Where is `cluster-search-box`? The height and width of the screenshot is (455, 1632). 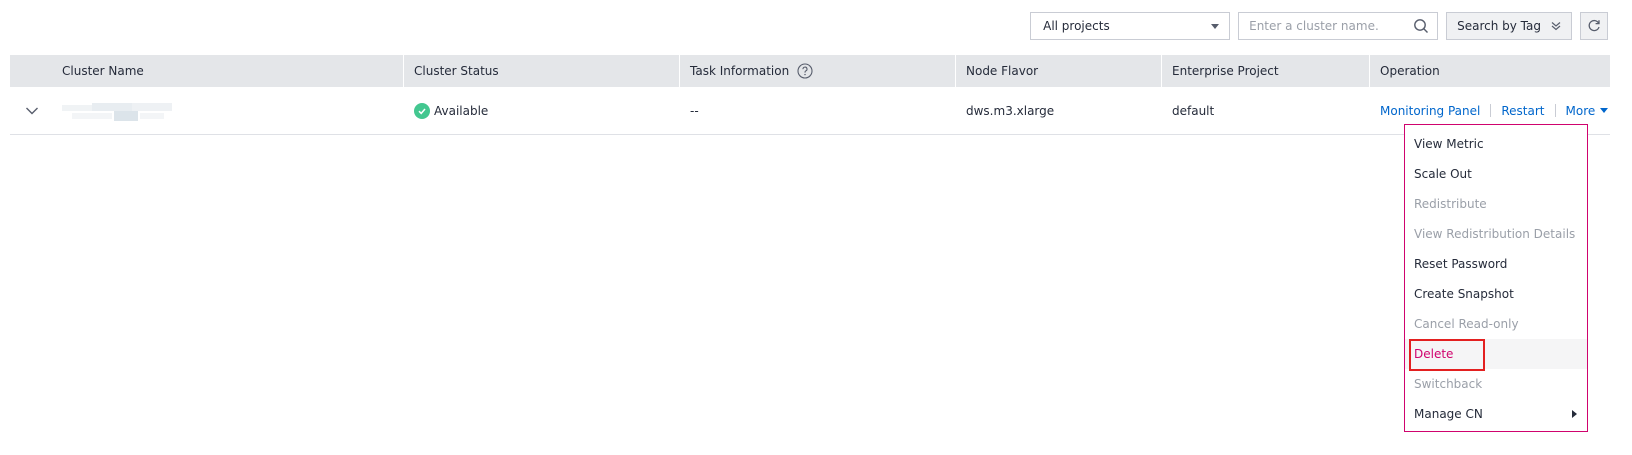 cluster-search-box is located at coordinates (1338, 26).